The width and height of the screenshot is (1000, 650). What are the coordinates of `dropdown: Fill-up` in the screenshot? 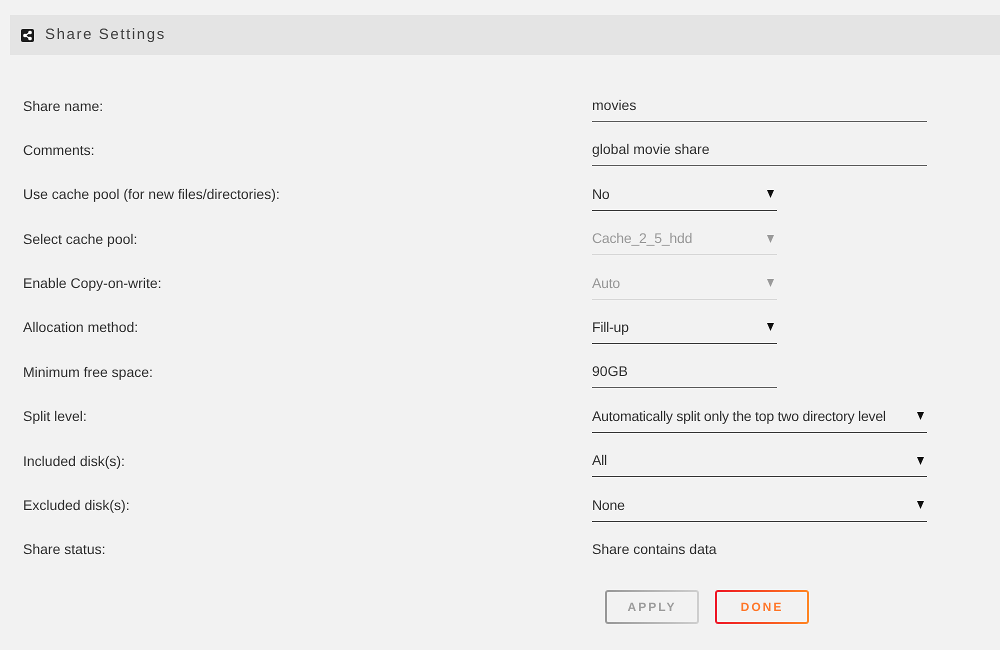 It's located at (684, 328).